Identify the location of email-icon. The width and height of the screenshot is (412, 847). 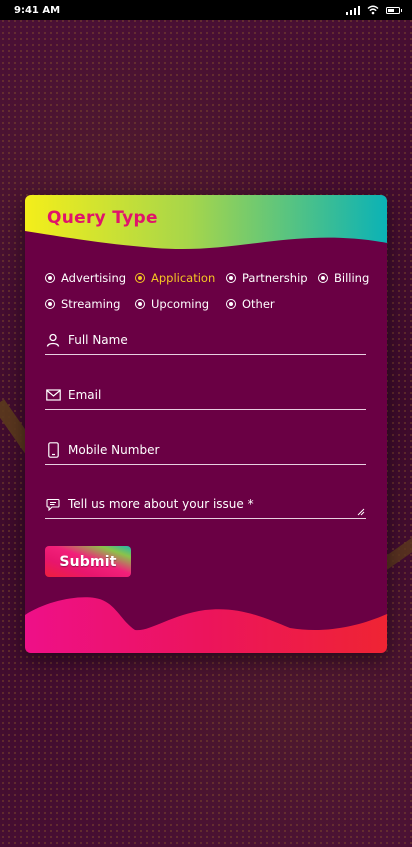
(53, 395).